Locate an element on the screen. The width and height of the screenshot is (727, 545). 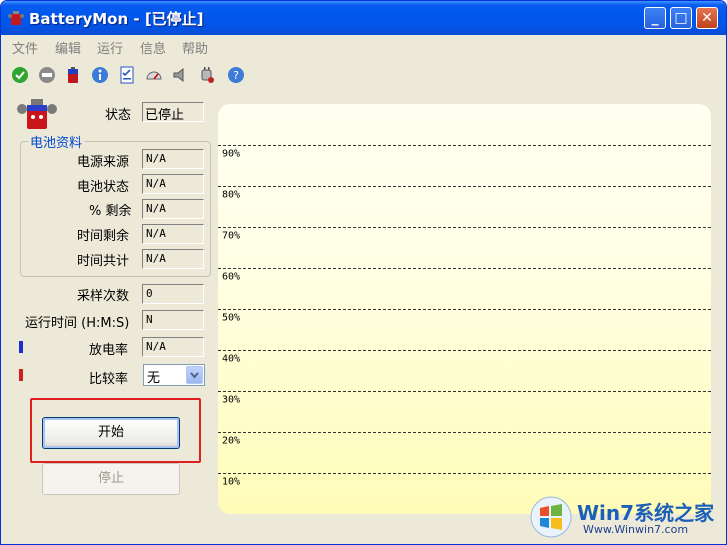
chart-y-tick-label: 40% is located at coordinates (231, 359).